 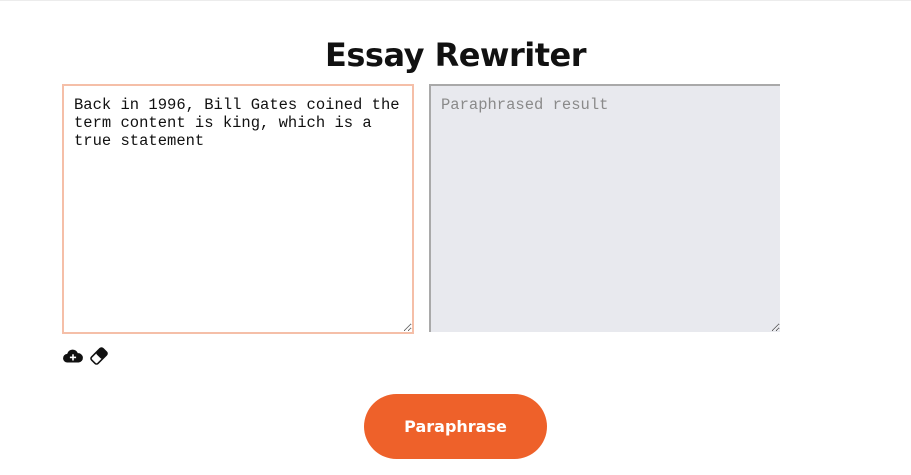 What do you see at coordinates (456, 55) in the screenshot?
I see `page-title: Essay Rewriter` at bounding box center [456, 55].